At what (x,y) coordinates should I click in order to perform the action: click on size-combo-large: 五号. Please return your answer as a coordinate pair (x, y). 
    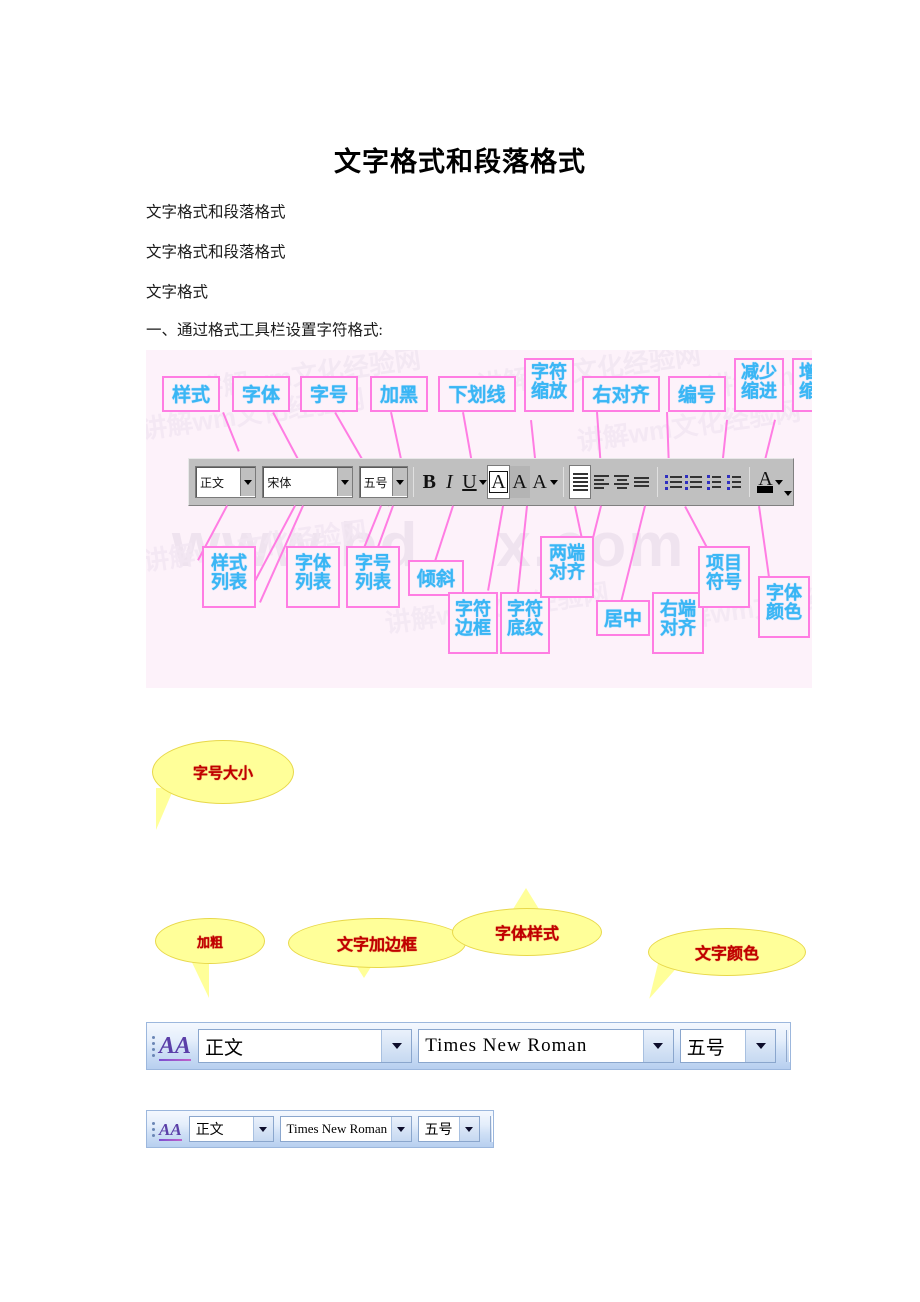
    Looking at the image, I should click on (728, 1046).